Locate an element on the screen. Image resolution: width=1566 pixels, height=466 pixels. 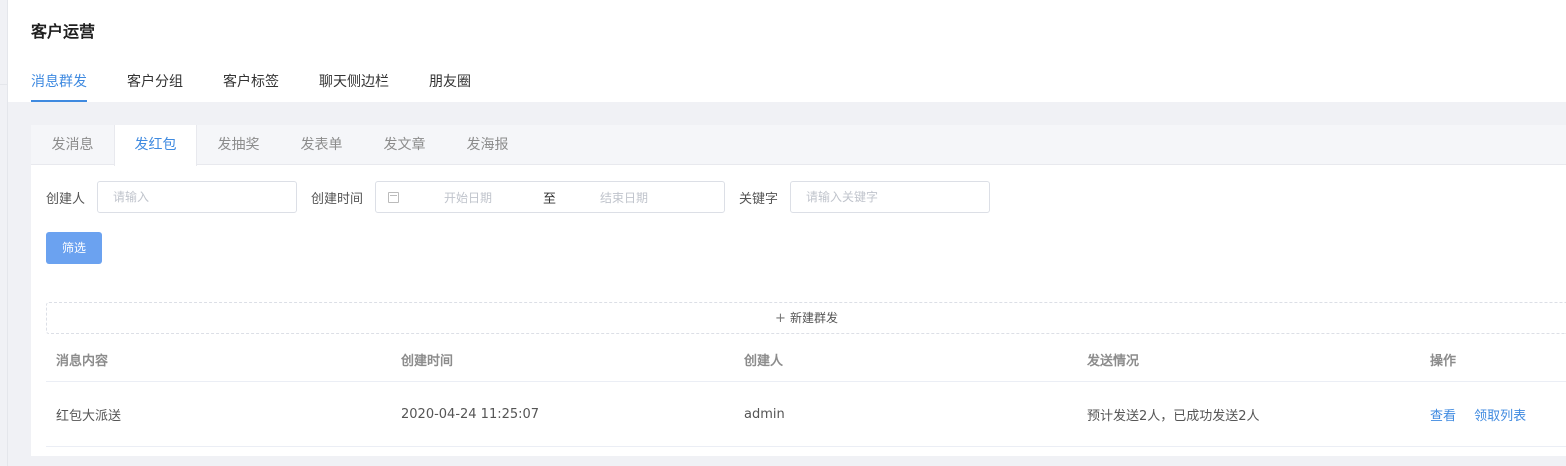
row-creator: admin is located at coordinates (764, 414).